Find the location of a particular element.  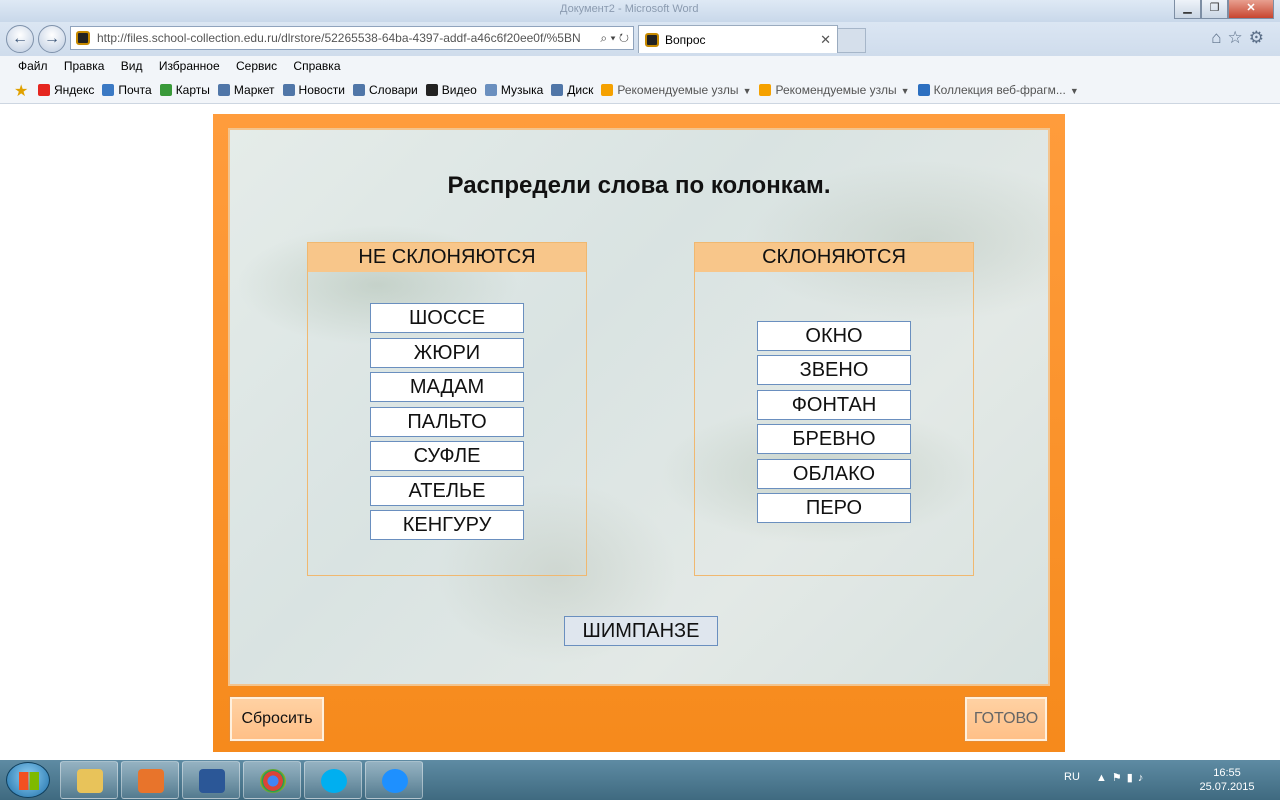

media-player-icon is located at coordinates (151, 781).